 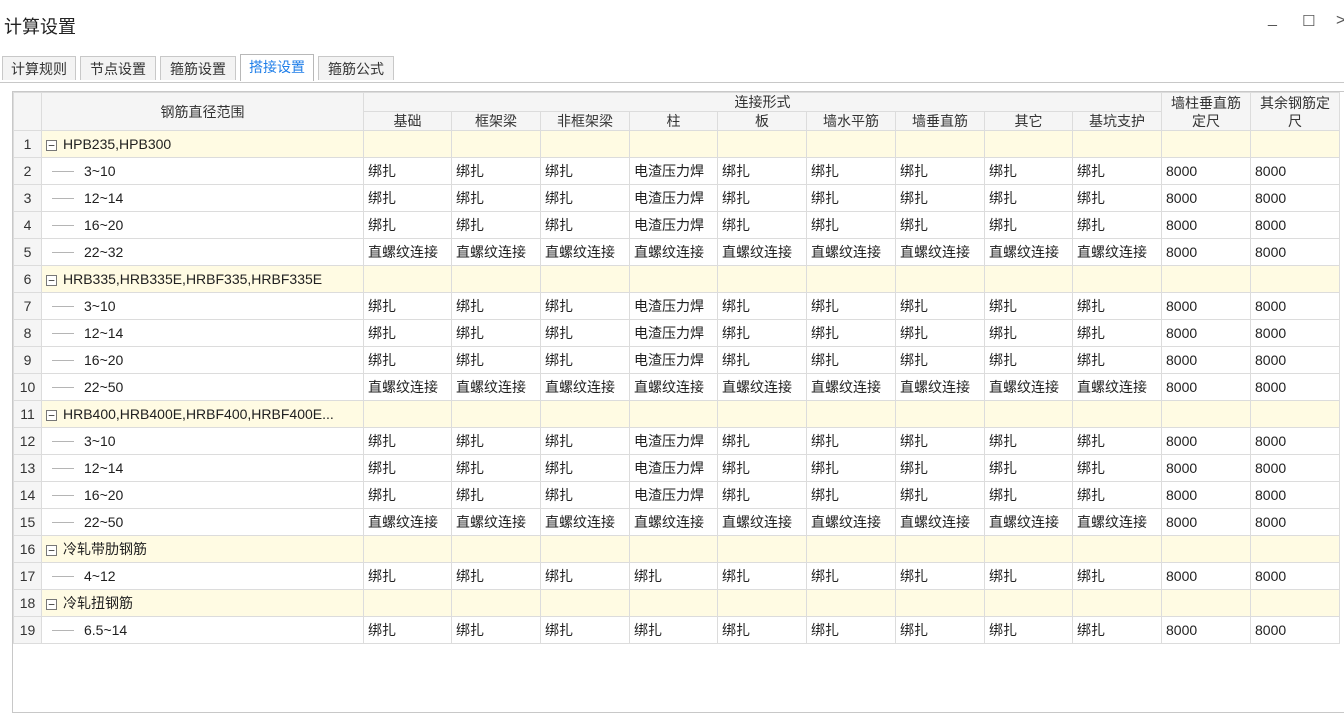 What do you see at coordinates (202, 468) in the screenshot?
I see `diameter-range-cell: 12~14` at bounding box center [202, 468].